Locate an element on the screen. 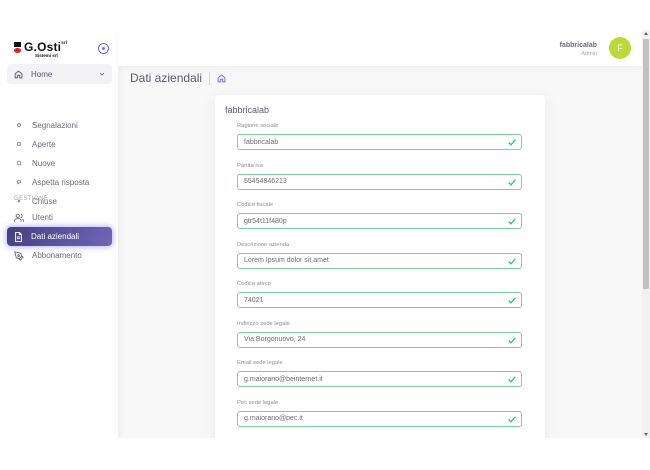  pen-tool-icon is located at coordinates (19, 255).